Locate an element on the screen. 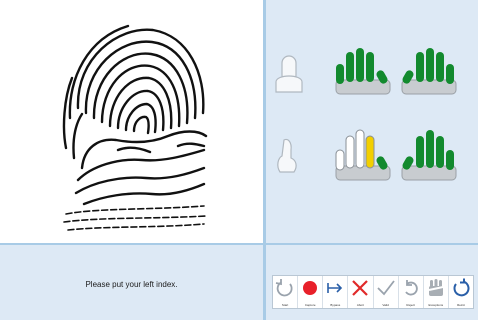  exceptions-button: Exceptions is located at coordinates (436, 292).